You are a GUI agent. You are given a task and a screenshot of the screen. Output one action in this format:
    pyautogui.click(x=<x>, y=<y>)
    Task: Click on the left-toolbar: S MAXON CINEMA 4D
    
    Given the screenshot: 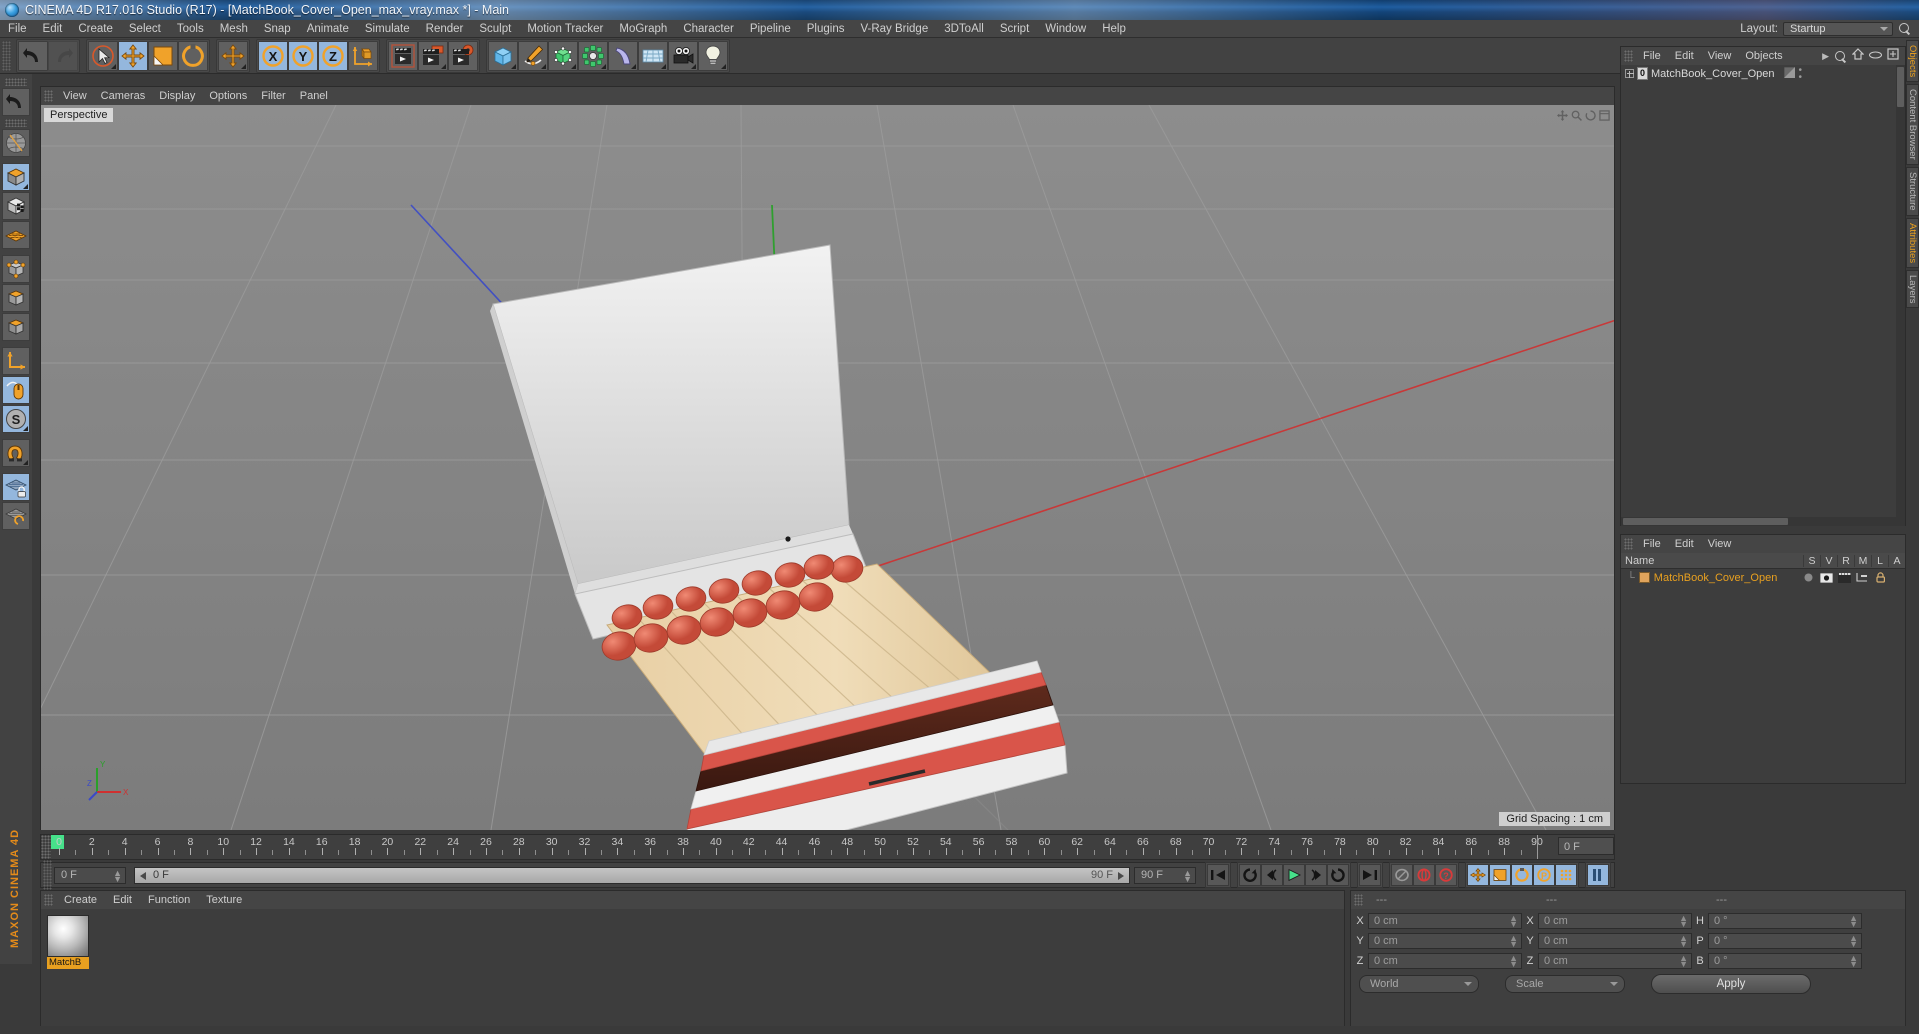 What is the action you would take?
    pyautogui.click(x=16, y=519)
    